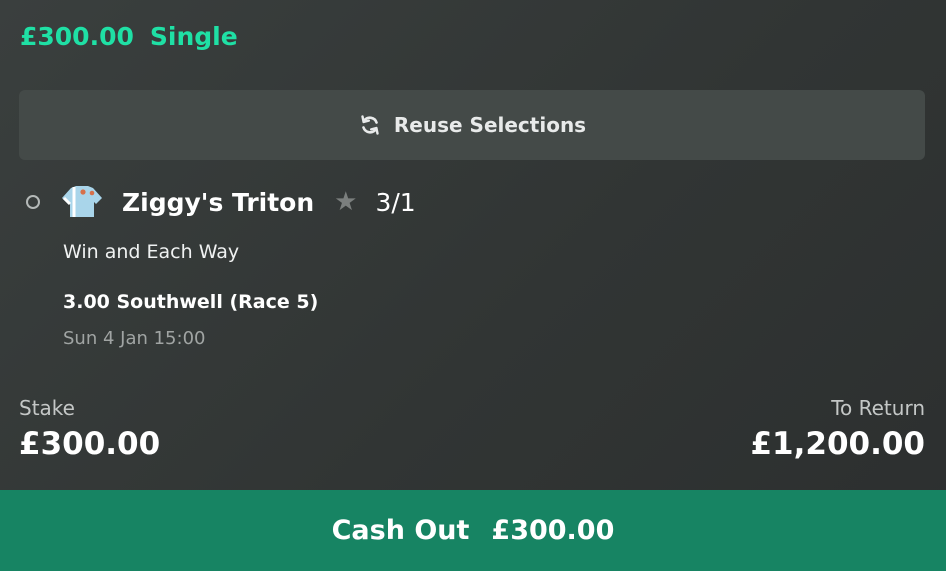 This screenshot has height=571, width=946. I want to click on event-datetime: Sun 4 Jan 15:00, so click(134, 338).